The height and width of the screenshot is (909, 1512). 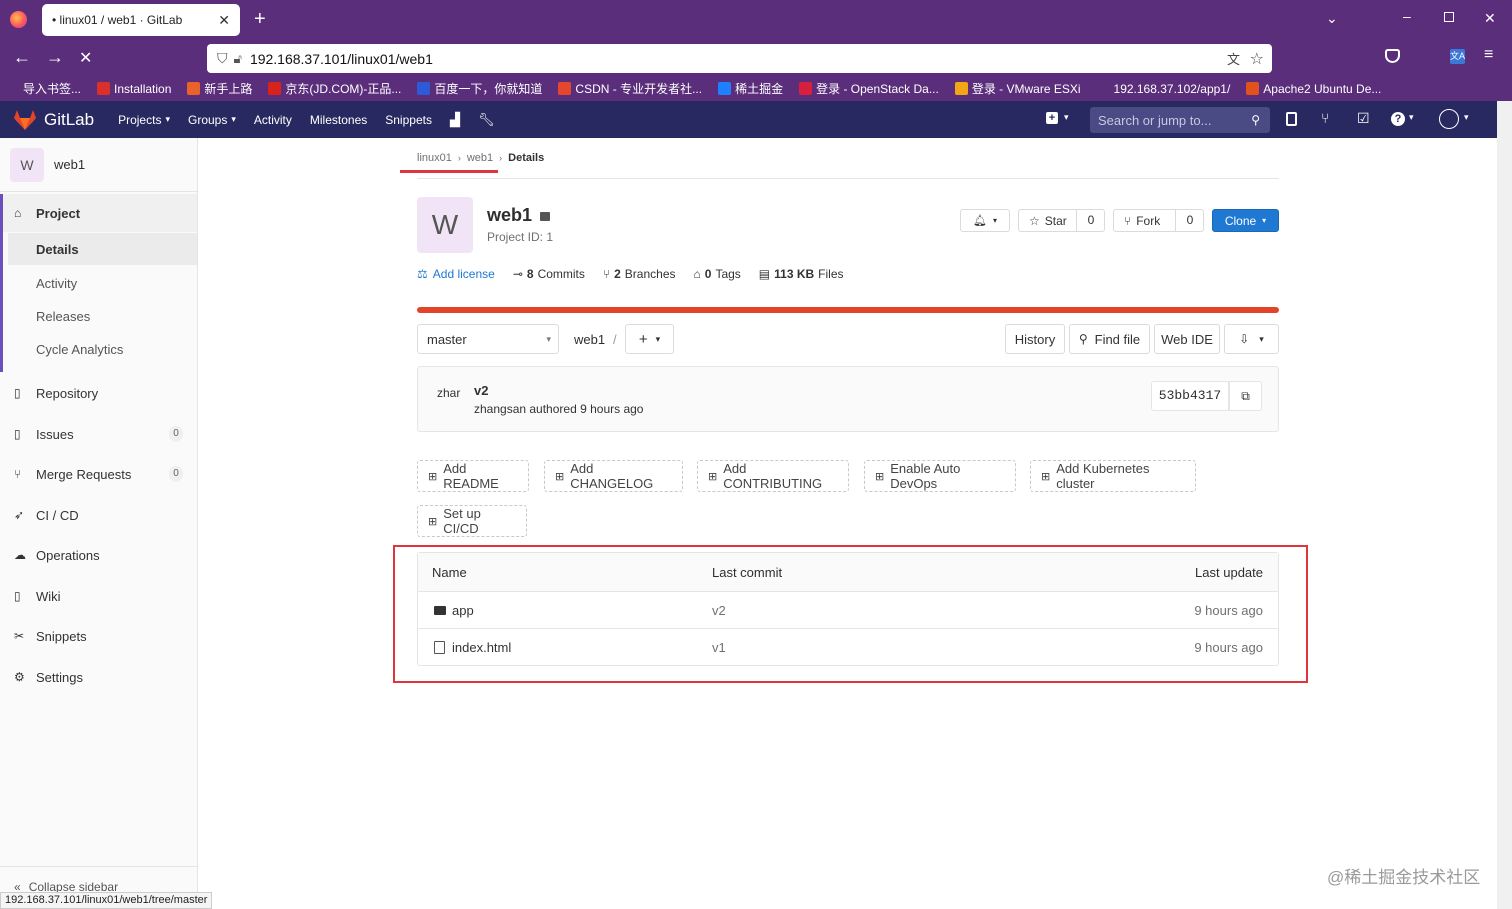 What do you see at coordinates (488, 339) in the screenshot?
I see `branch-selector: master ▾` at bounding box center [488, 339].